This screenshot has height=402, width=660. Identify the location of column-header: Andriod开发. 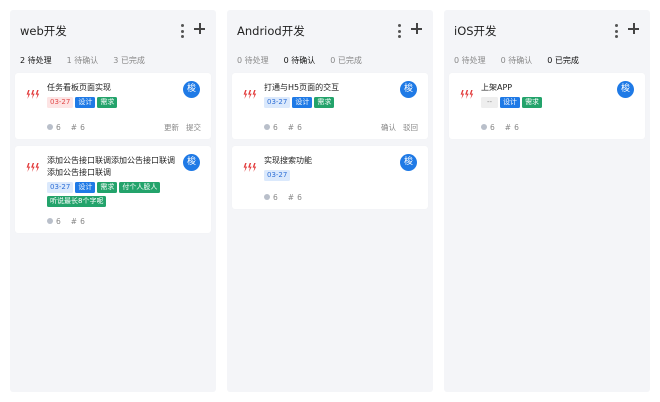
(330, 30).